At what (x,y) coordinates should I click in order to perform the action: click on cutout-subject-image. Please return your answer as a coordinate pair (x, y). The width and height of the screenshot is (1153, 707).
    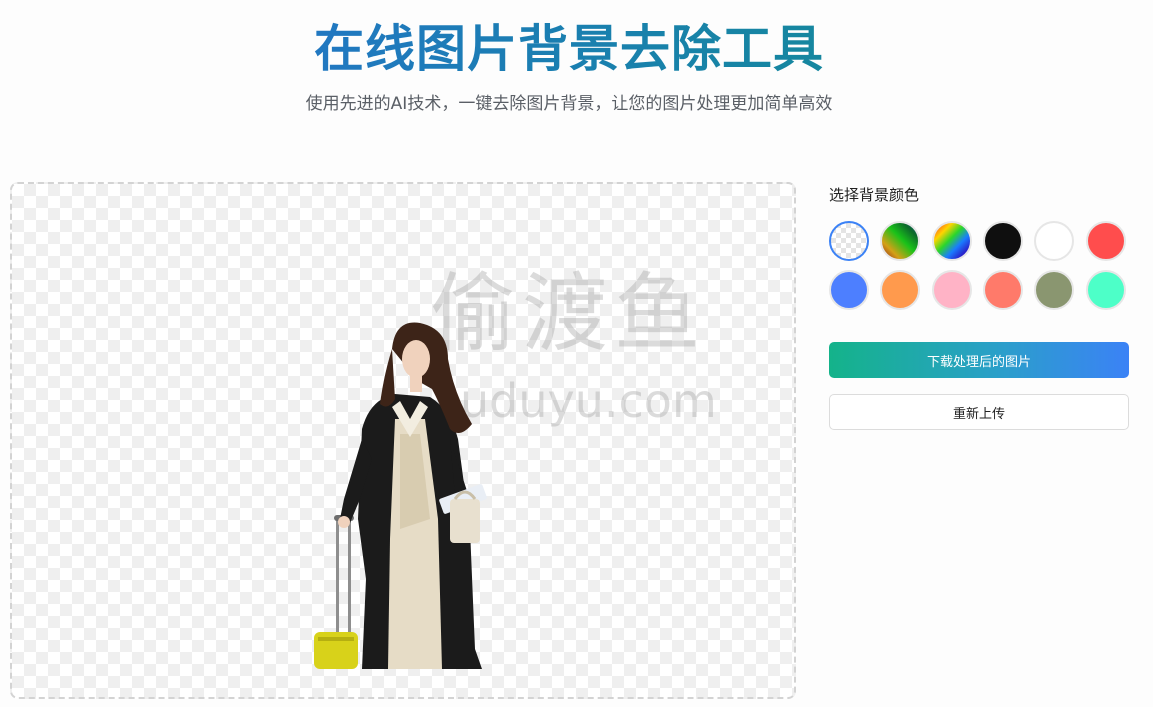
    Looking at the image, I should click on (400, 495).